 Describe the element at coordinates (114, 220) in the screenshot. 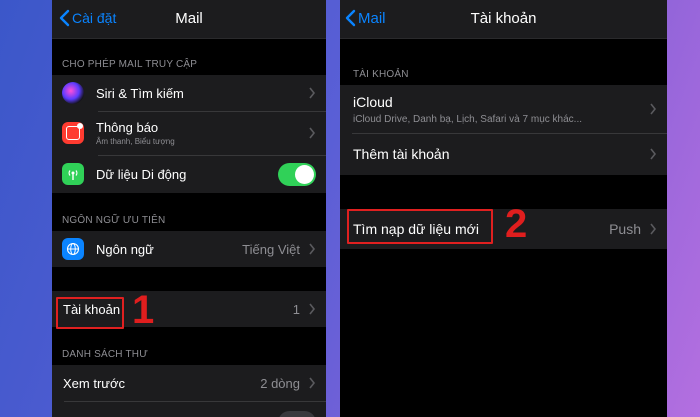

I see `section-header-language: NGÔN NGỮ ƯU TIÊN` at that location.